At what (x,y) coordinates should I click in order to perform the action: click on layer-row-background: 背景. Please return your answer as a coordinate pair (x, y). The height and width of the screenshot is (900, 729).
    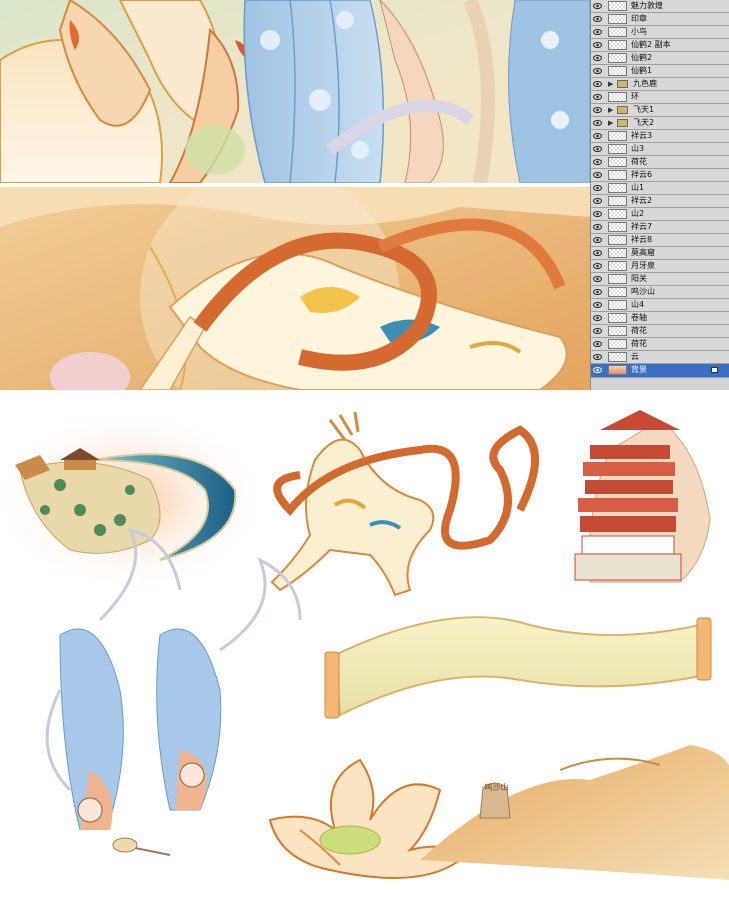
    Looking at the image, I should click on (660, 371).